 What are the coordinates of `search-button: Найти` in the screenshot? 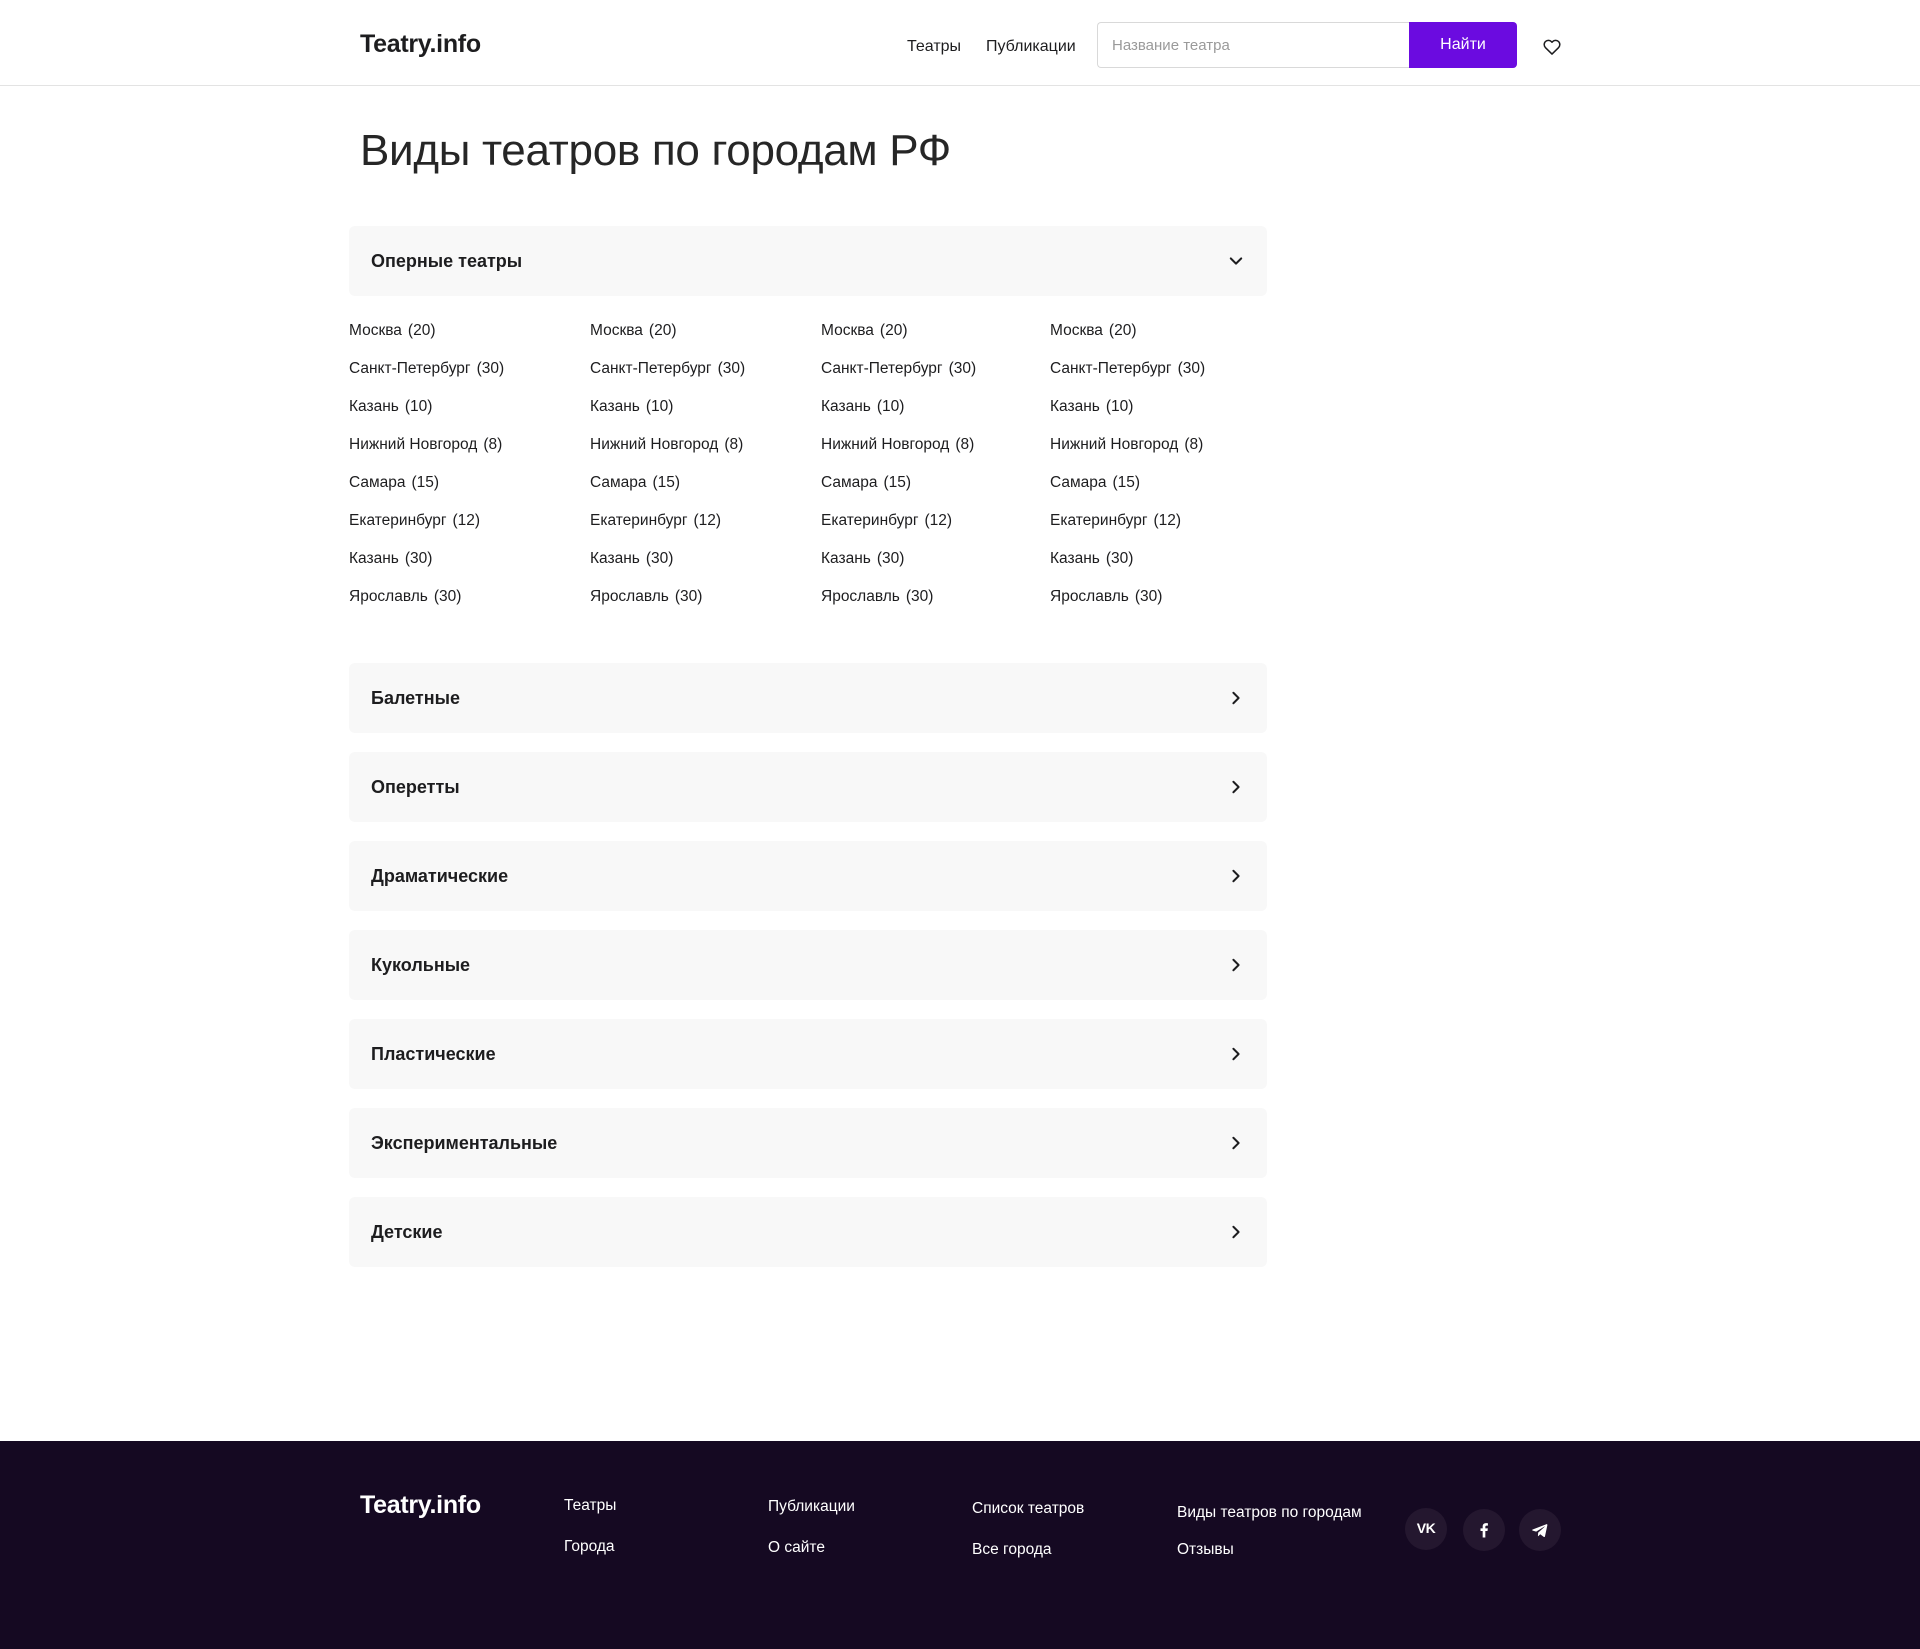 It's located at (1463, 45).